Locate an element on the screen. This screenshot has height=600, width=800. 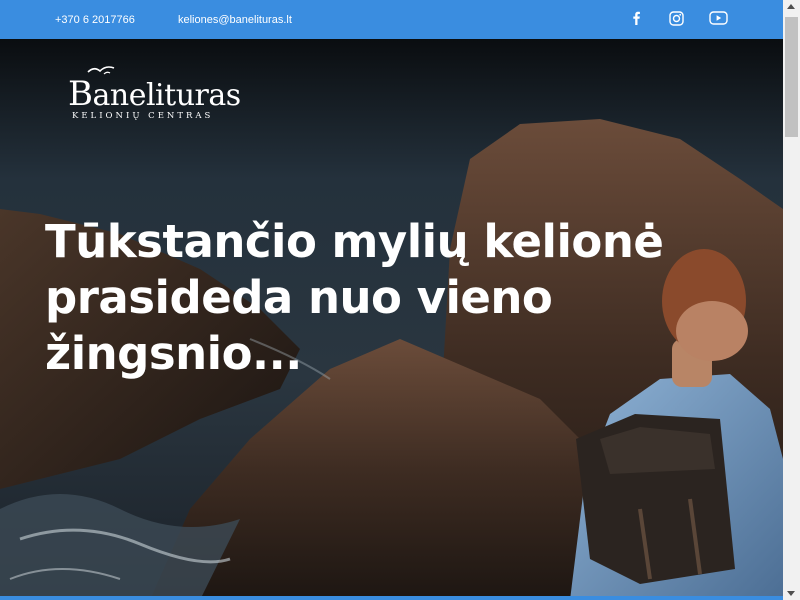
page-scrollbar is located at coordinates (791, 300).